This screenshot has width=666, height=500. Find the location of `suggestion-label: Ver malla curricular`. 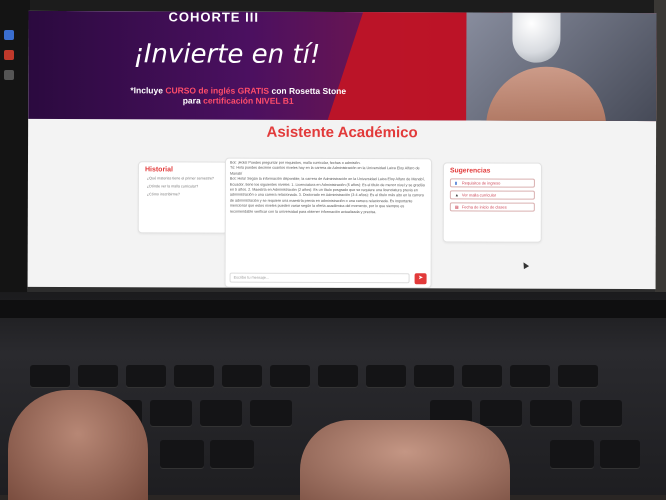

suggestion-label: Ver malla curricular is located at coordinates (479, 195).